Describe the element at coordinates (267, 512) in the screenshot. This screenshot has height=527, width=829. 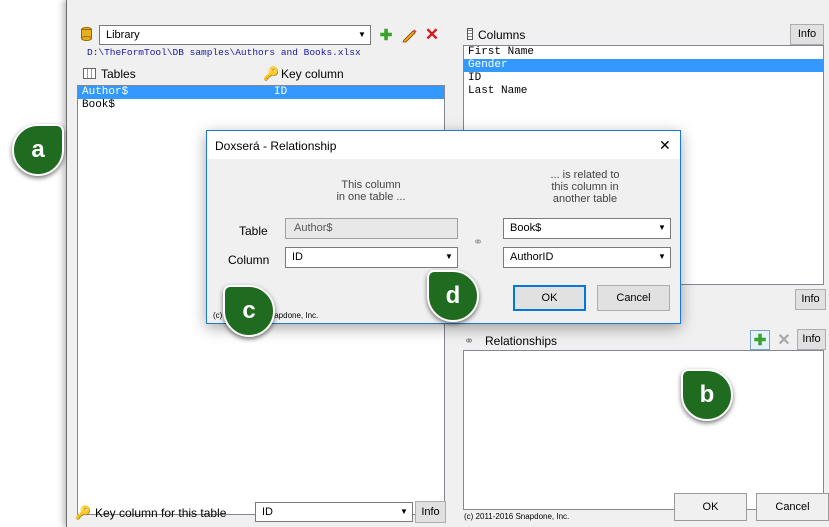
I see `key-column-value: ID` at that location.